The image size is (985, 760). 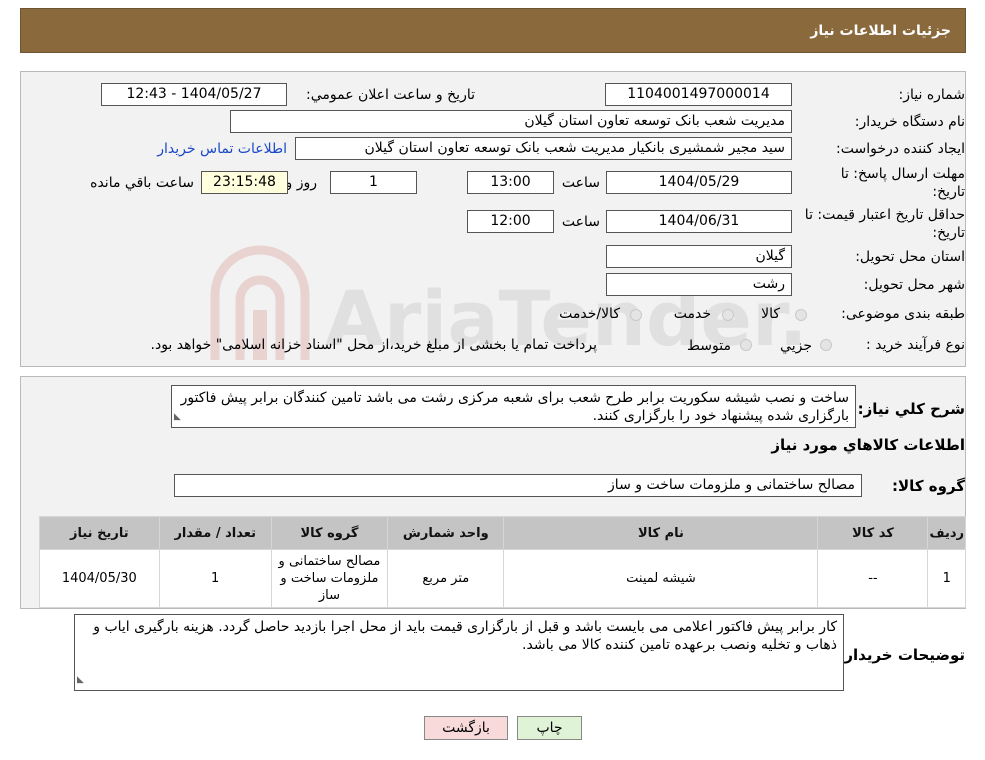 I want to click on validity-label-line1: حداقل تاریخ اعتبار قیمت: تا, so click(x=884, y=215).